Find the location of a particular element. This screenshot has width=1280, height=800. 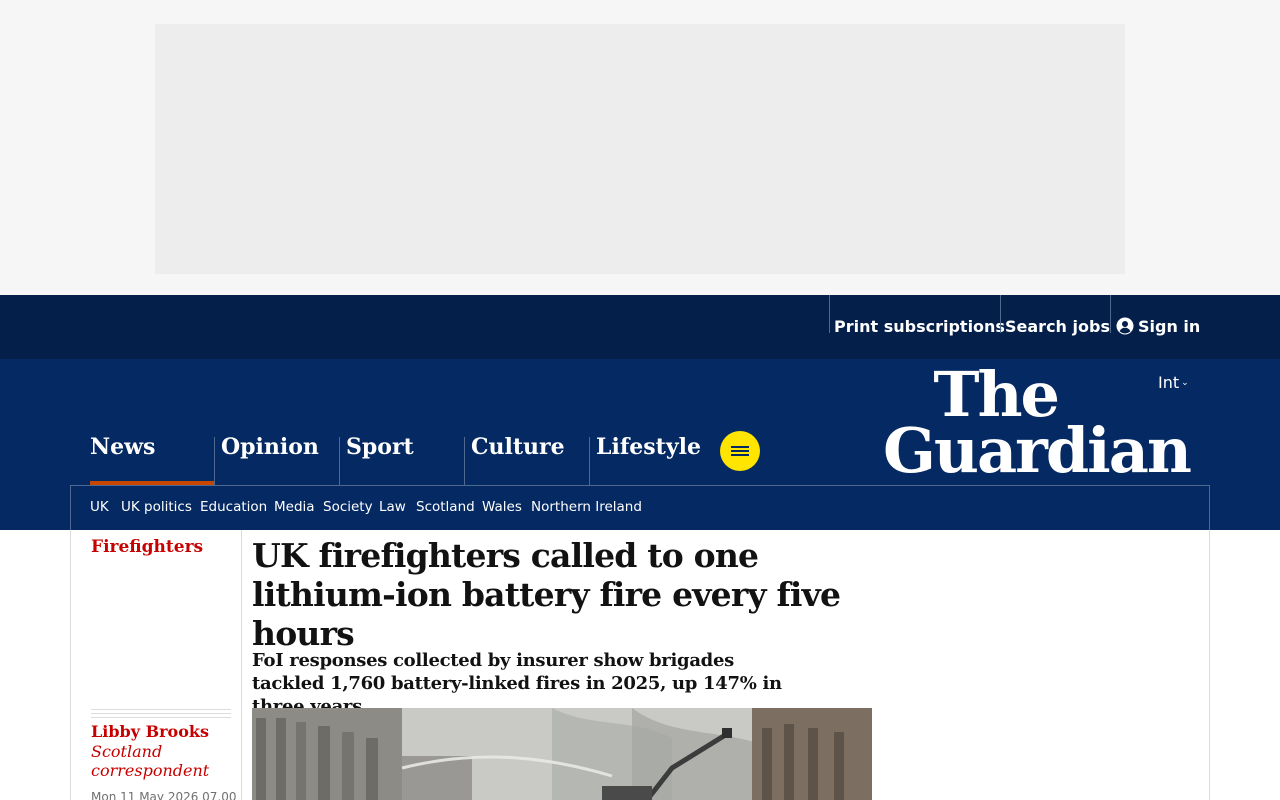

byline-role: Scotland correspondent is located at coordinates (150, 761).